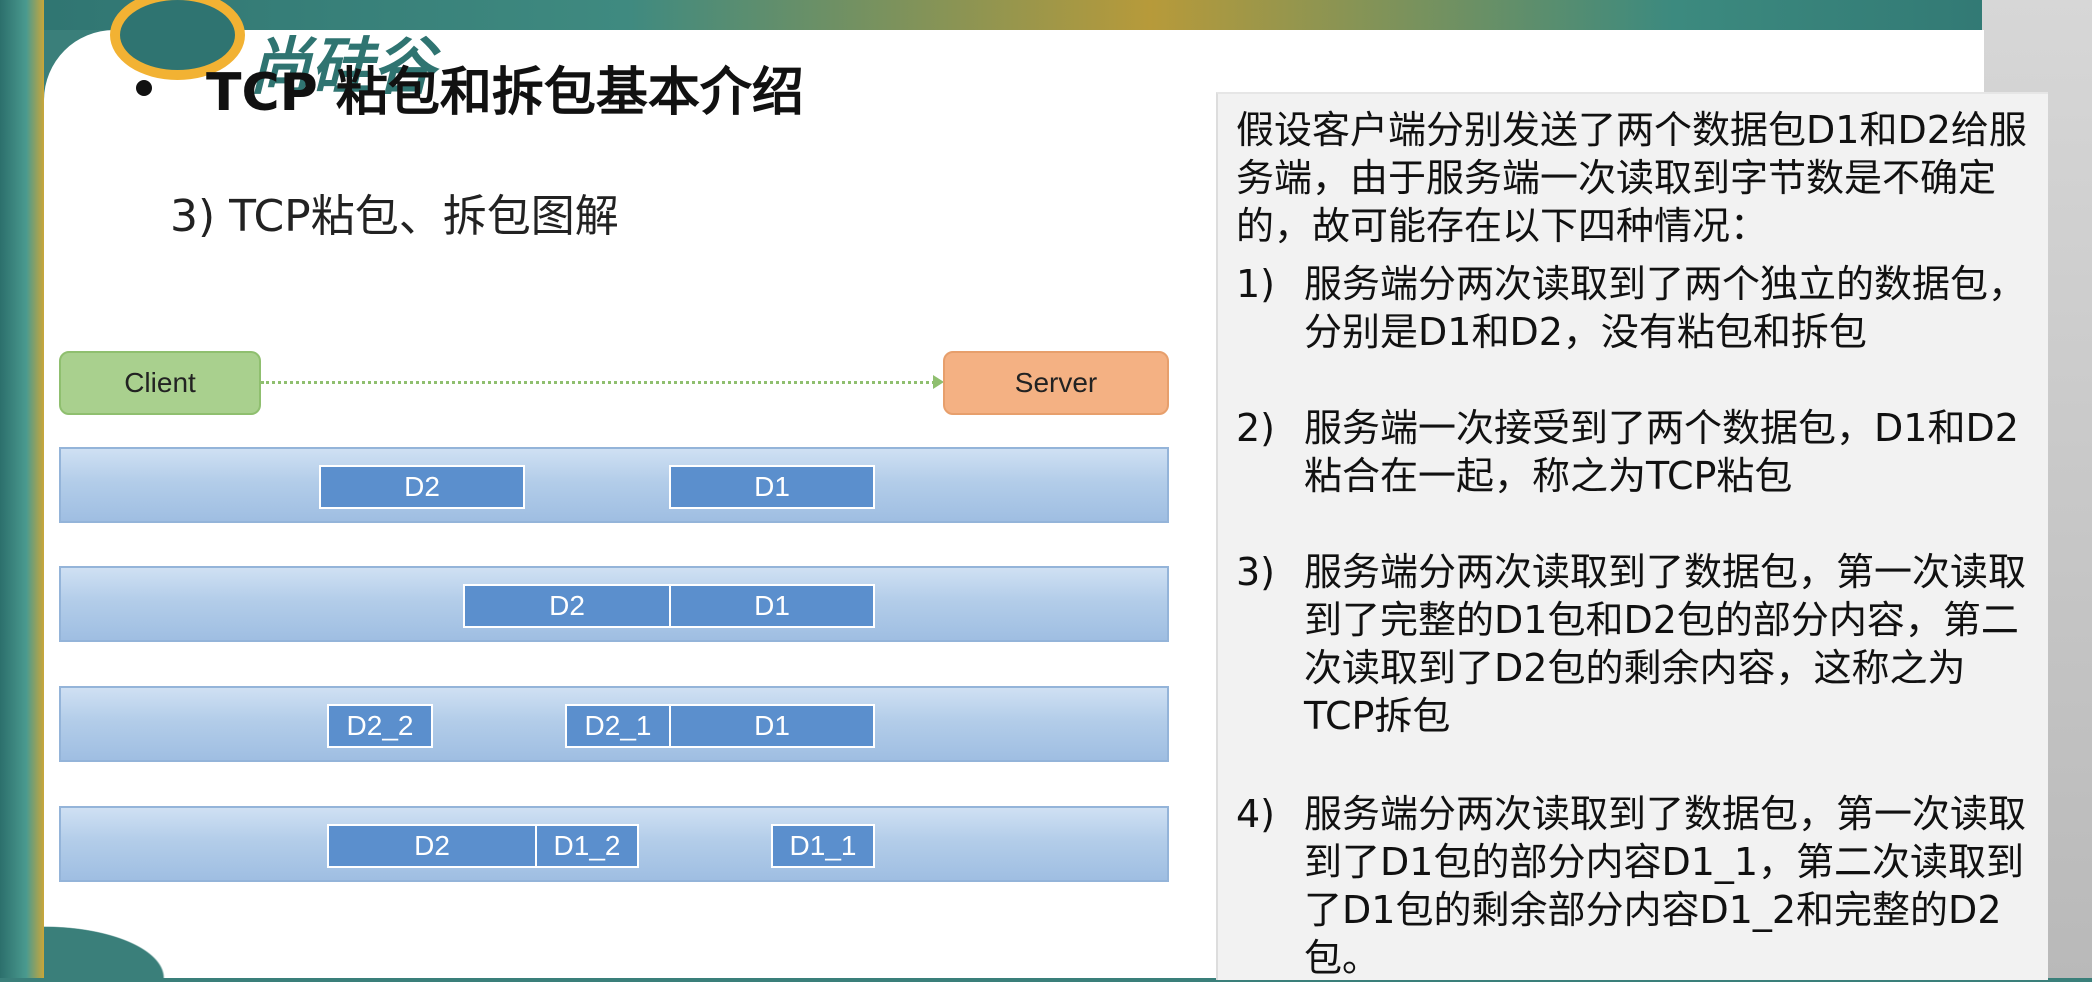  Describe the element at coordinates (380, 726) in the screenshot. I see `packet: D2_2` at that location.